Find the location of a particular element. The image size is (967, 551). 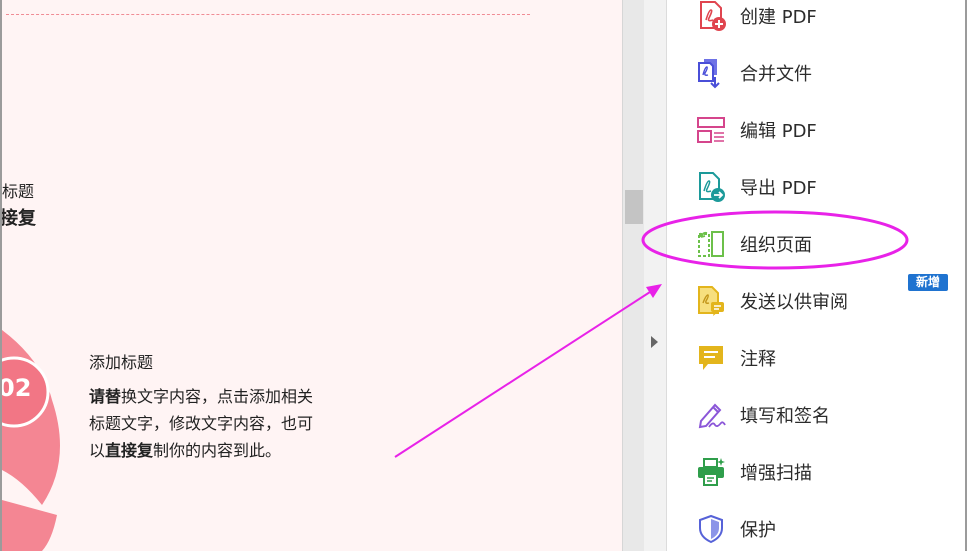

section-number-badge: 02 is located at coordinates (16, 388).